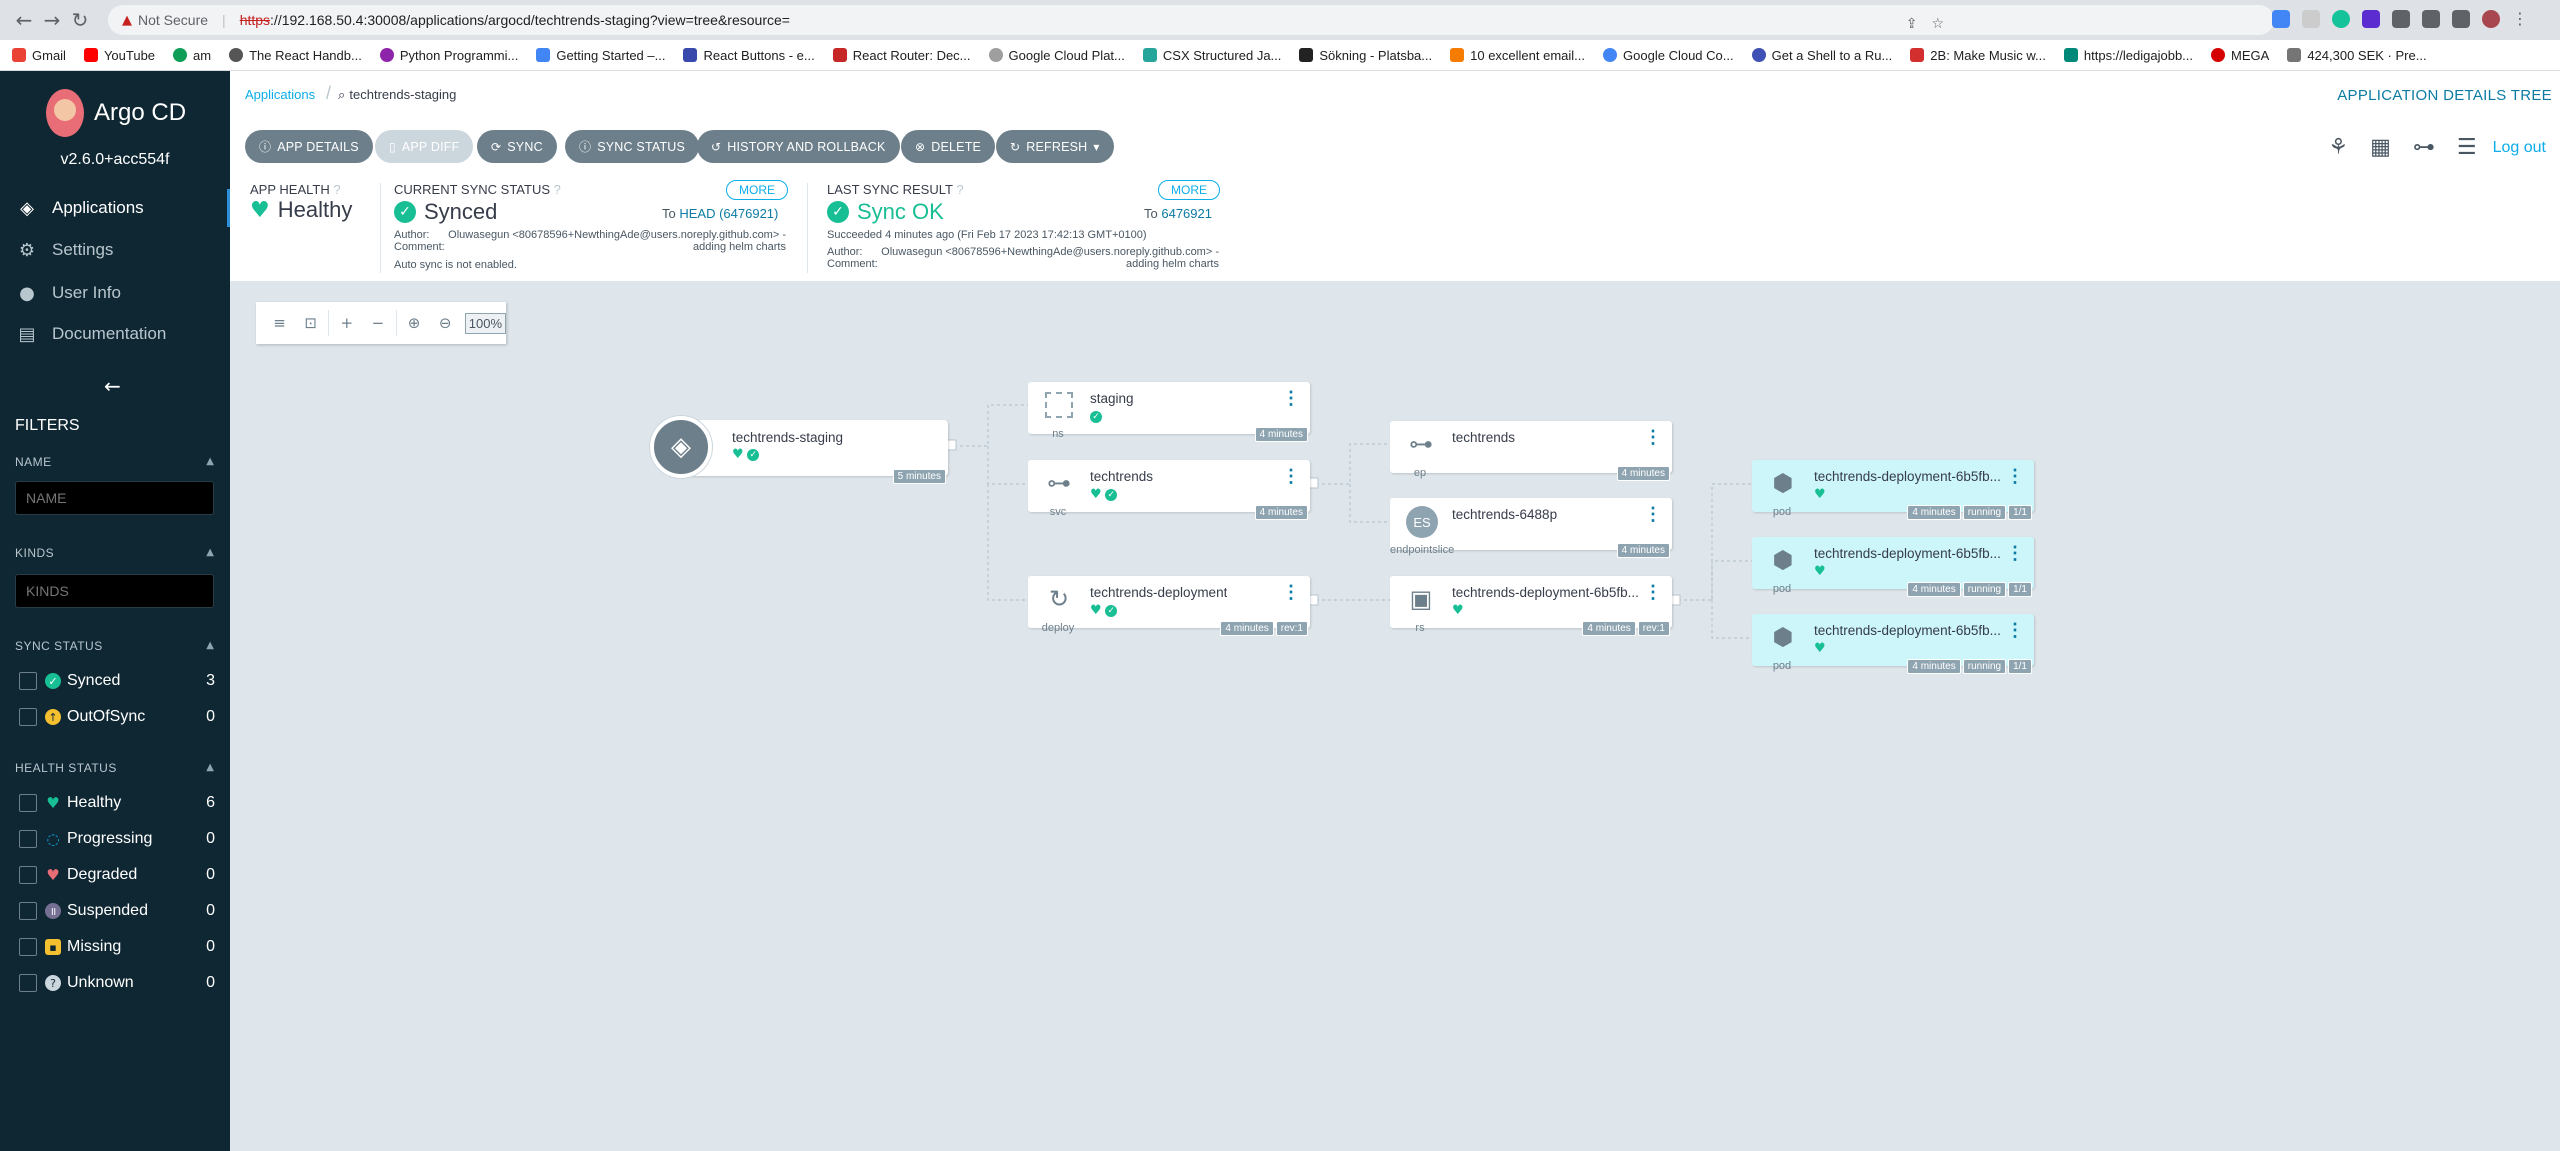 This screenshot has height=1151, width=2560. I want to click on expand-all-icon: +, so click(346, 323).